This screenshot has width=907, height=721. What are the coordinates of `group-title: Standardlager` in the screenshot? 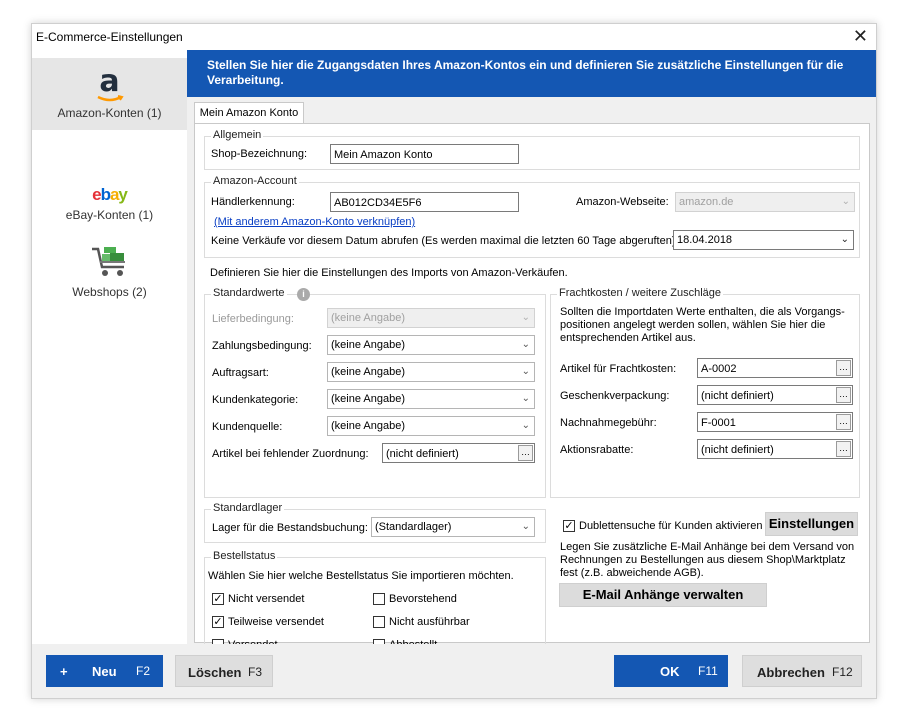 It's located at (248, 508).